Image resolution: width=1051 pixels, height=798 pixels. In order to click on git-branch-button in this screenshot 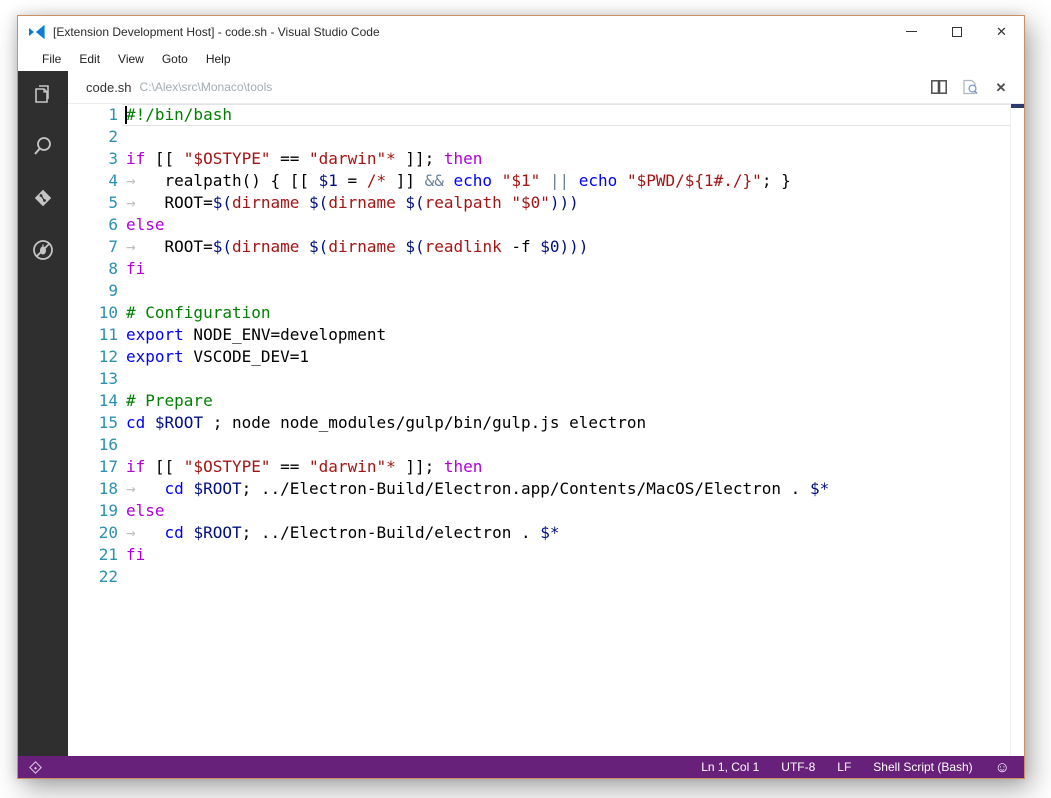, I will do `click(30, 767)`.